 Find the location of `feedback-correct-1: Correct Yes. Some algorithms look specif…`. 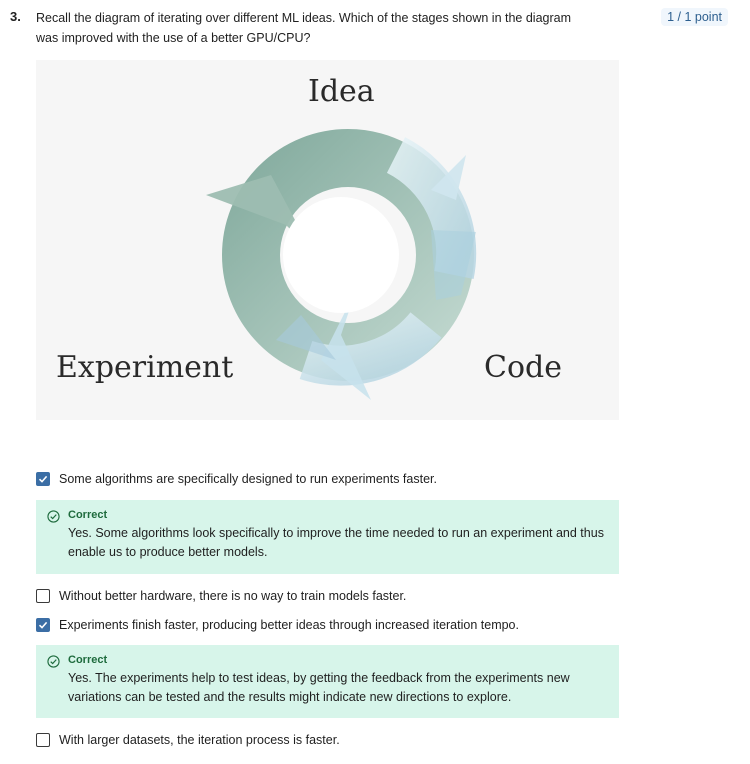

feedback-correct-1: Correct Yes. Some algorithms look specif… is located at coordinates (327, 537).